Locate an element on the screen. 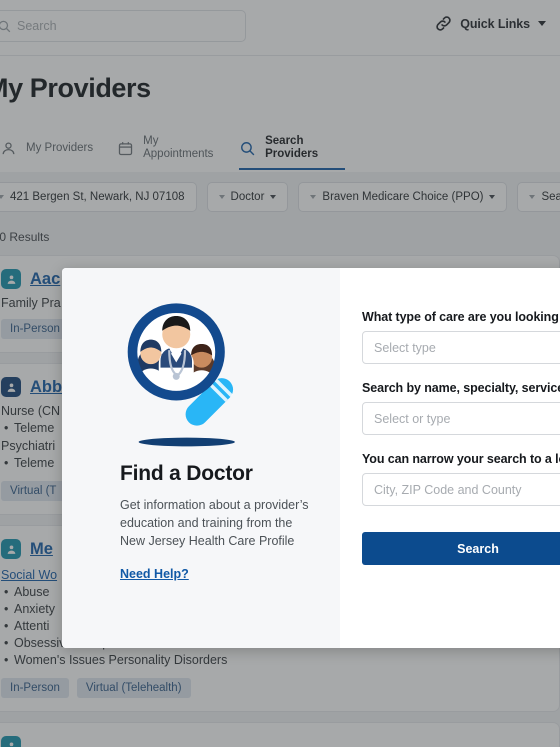  field-label: You can narrow your search to a locat is located at coordinates (461, 459).